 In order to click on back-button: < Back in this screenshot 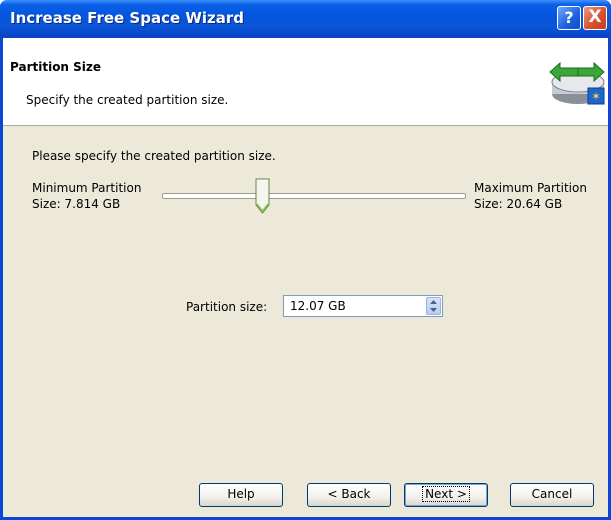, I will do `click(349, 495)`.